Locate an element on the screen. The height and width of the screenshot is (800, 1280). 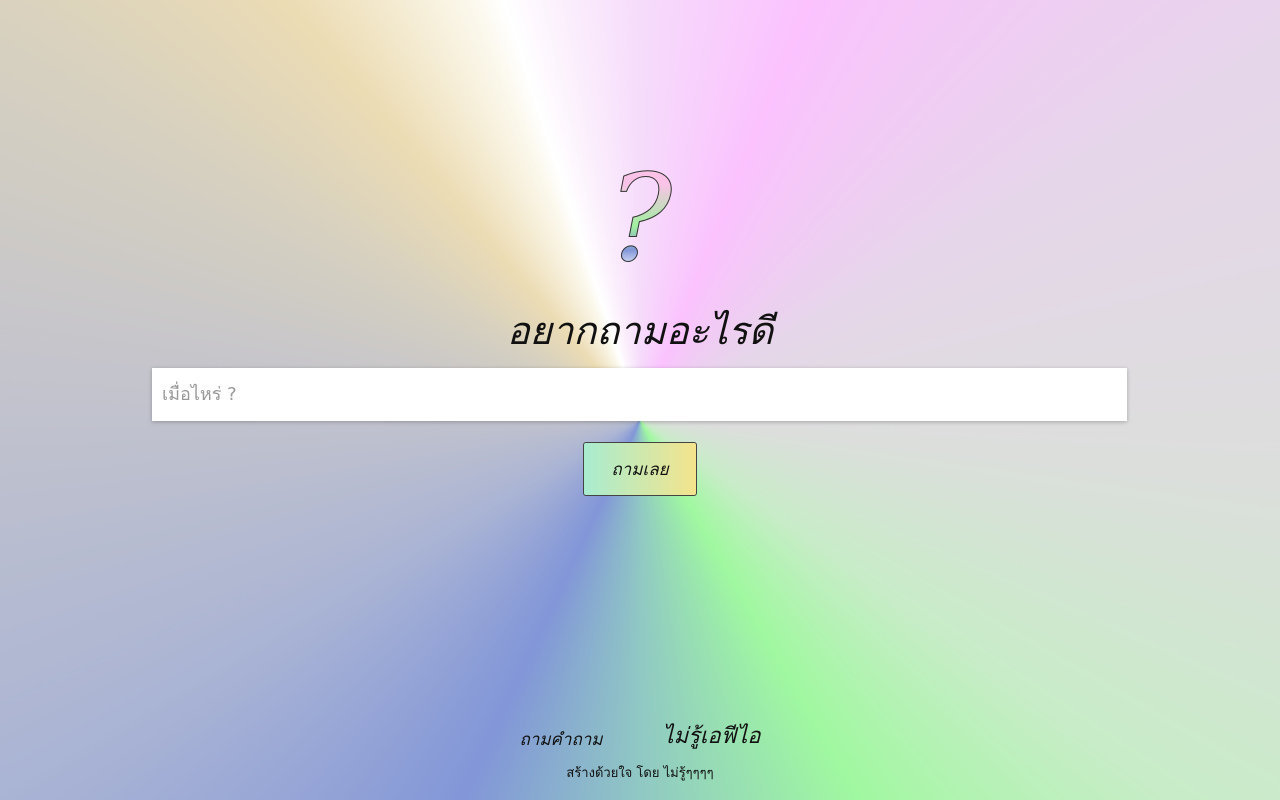
footer-nav: ถามคำถาม ไม่รู้เอฟีไอ is located at coordinates (640, 735).